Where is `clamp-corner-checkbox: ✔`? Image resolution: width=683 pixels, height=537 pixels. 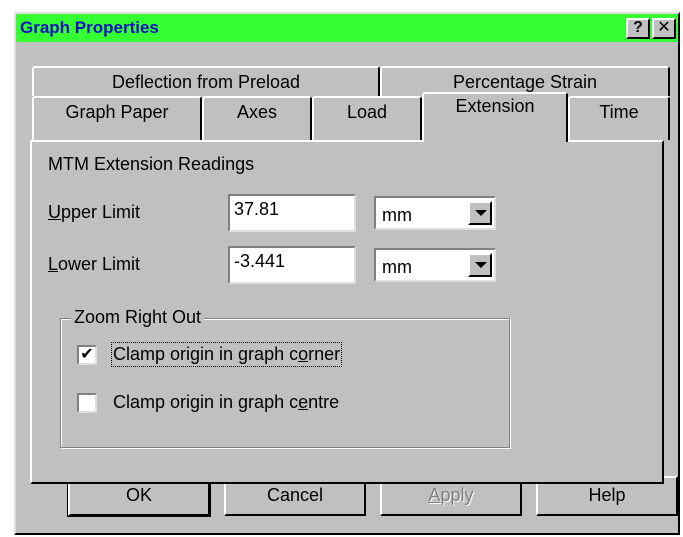
clamp-corner-checkbox: ✔ is located at coordinates (87, 355).